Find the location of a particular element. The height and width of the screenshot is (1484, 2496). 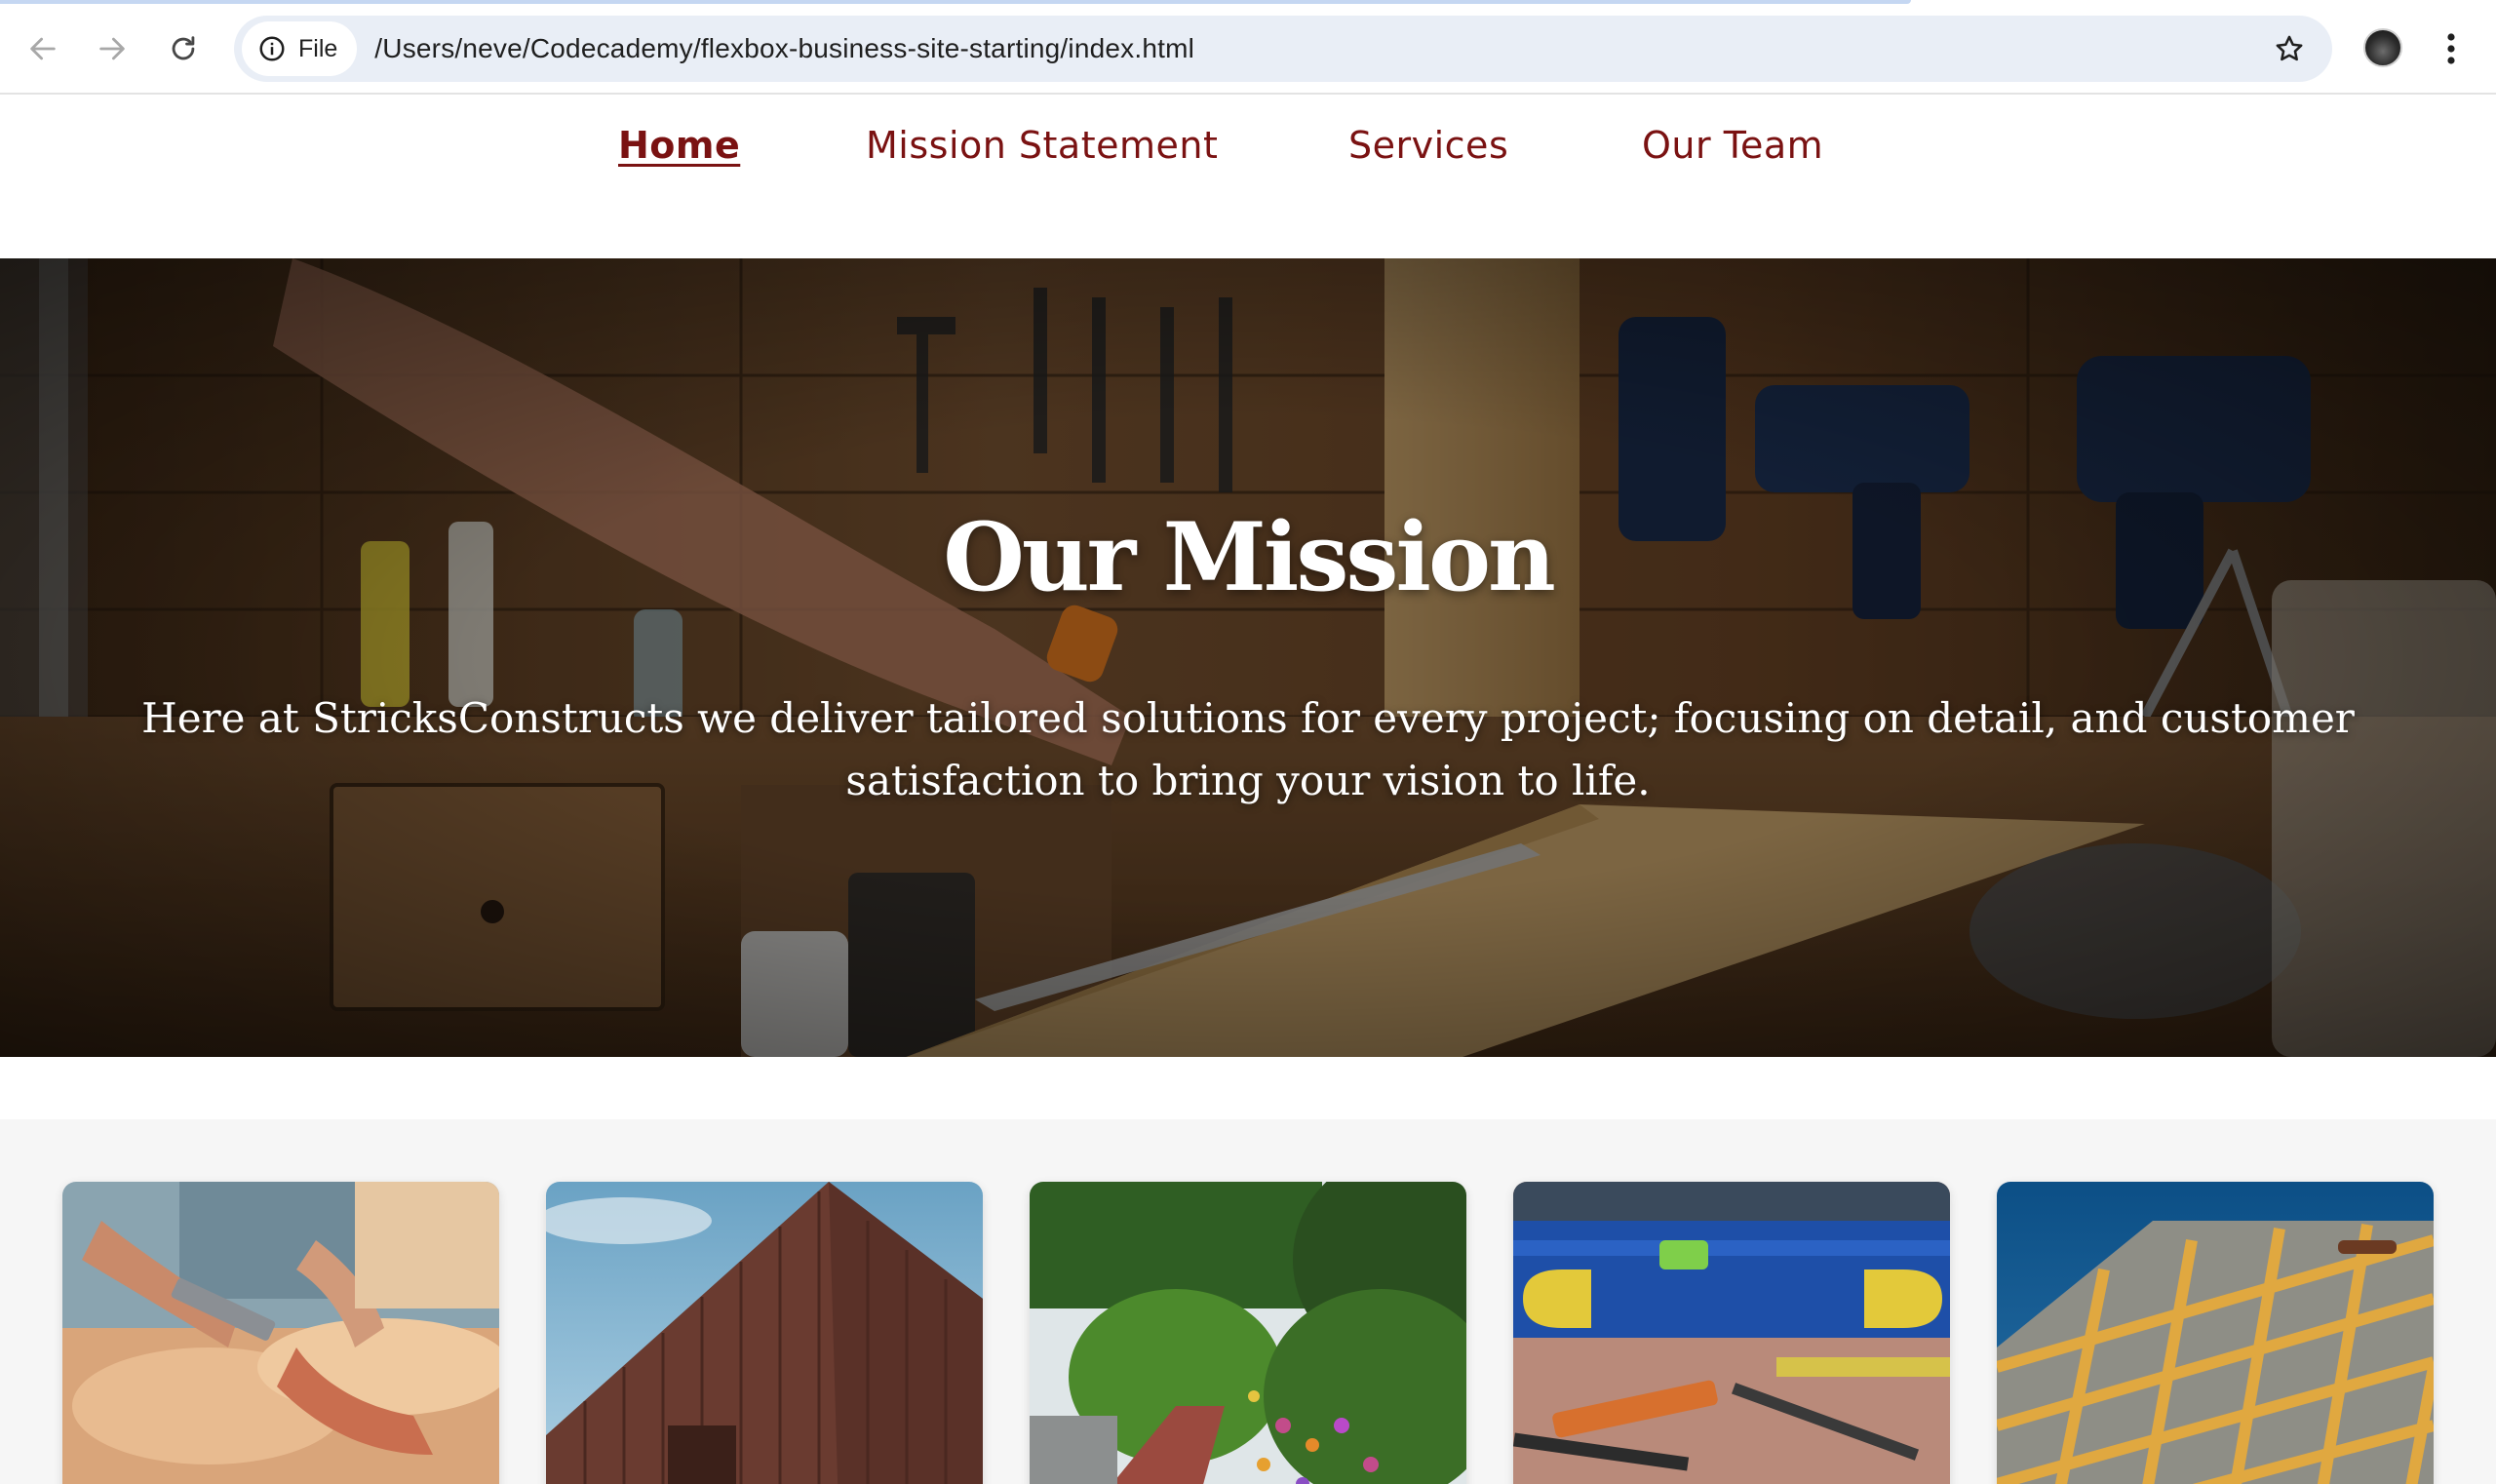

reload-icon is located at coordinates (183, 48).